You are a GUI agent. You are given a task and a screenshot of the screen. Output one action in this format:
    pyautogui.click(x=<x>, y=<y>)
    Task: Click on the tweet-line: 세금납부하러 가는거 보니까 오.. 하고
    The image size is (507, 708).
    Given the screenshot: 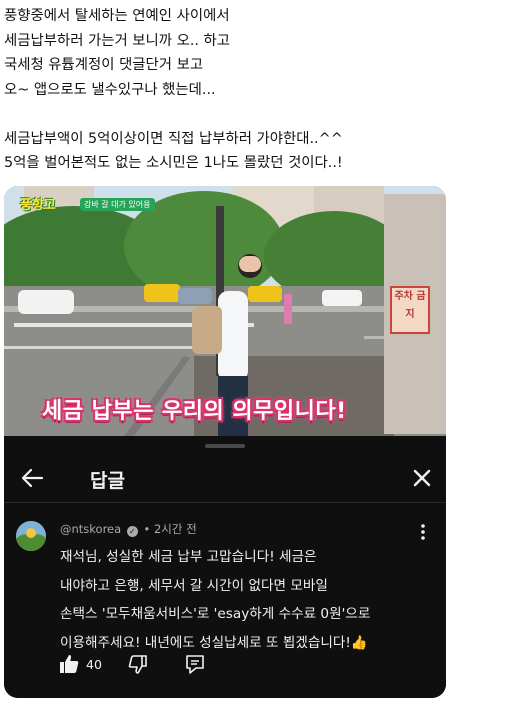 What is the action you would take?
    pyautogui.click(x=117, y=40)
    